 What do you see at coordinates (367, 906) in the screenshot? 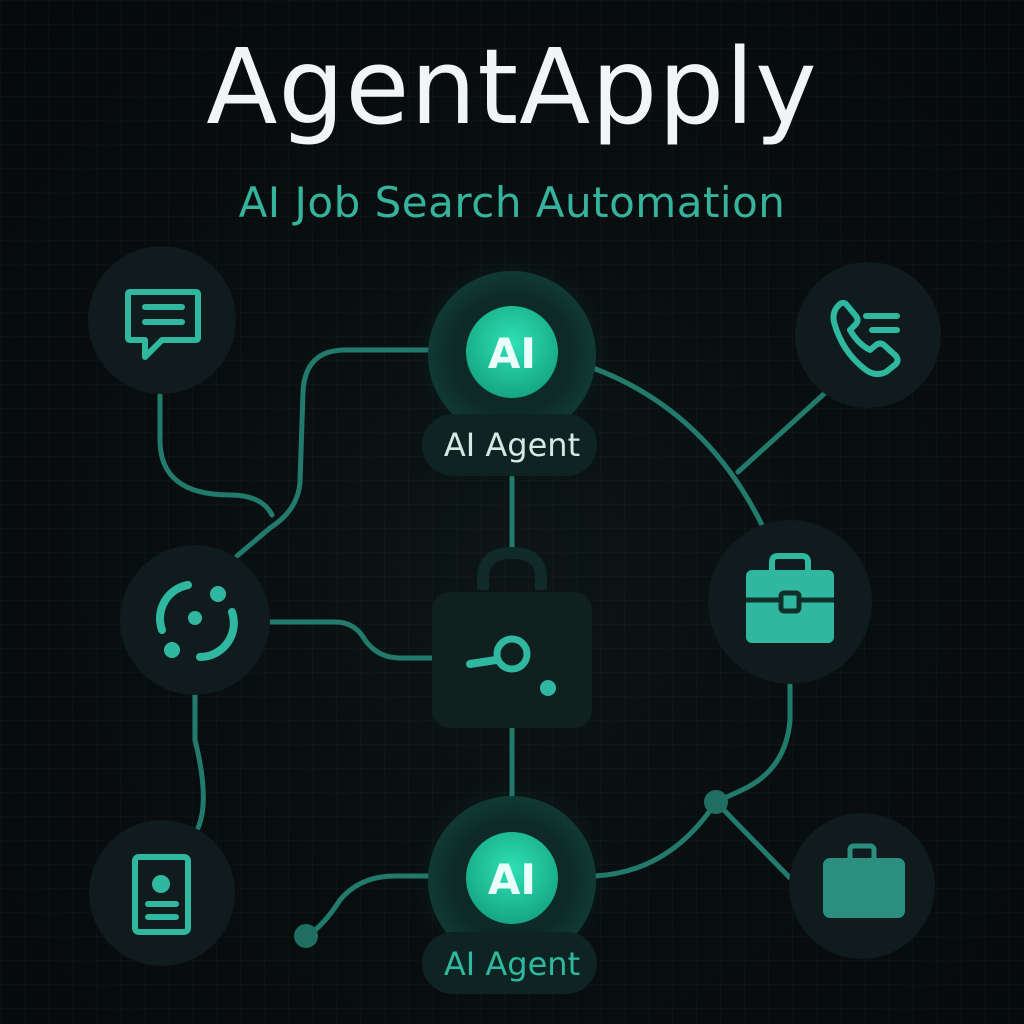
I see `connector-ai-bottom-to-start` at bounding box center [367, 906].